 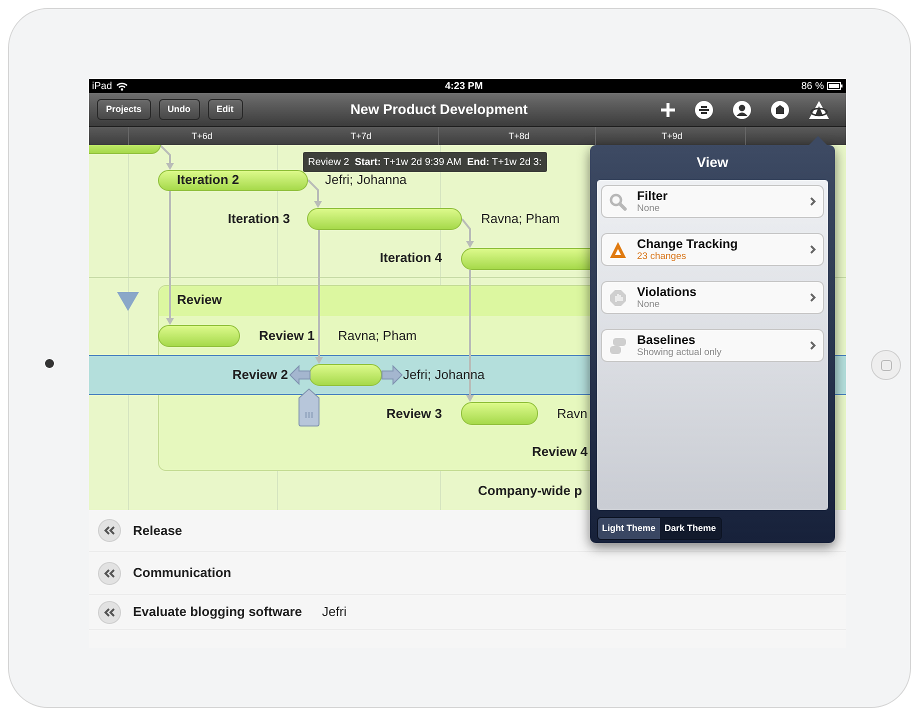 I want to click on task-label: Company-wide p, so click(x=530, y=491).